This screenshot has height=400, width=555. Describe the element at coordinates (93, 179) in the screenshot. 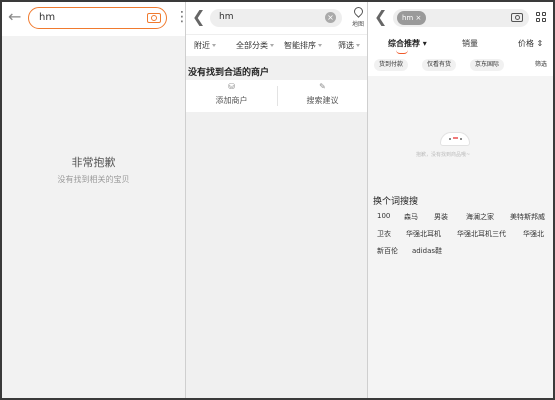

I see `empty-subtitle: 没有找到相关的宝贝` at that location.